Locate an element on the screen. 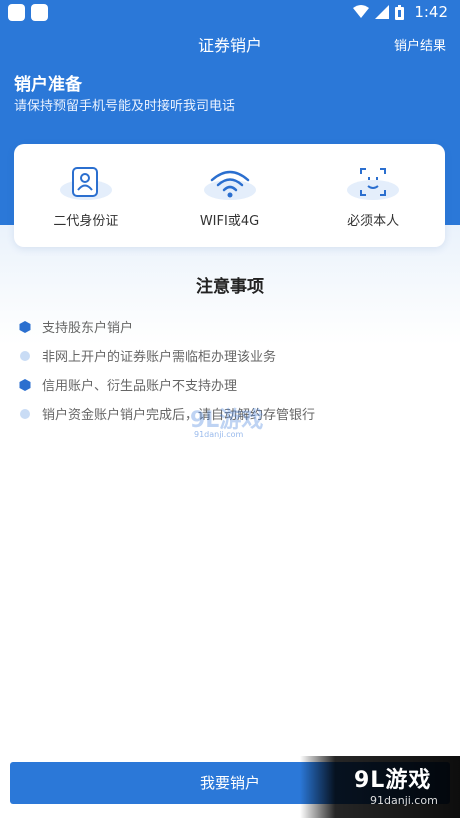  requirement-label: WIFI或4G is located at coordinates (229, 221).